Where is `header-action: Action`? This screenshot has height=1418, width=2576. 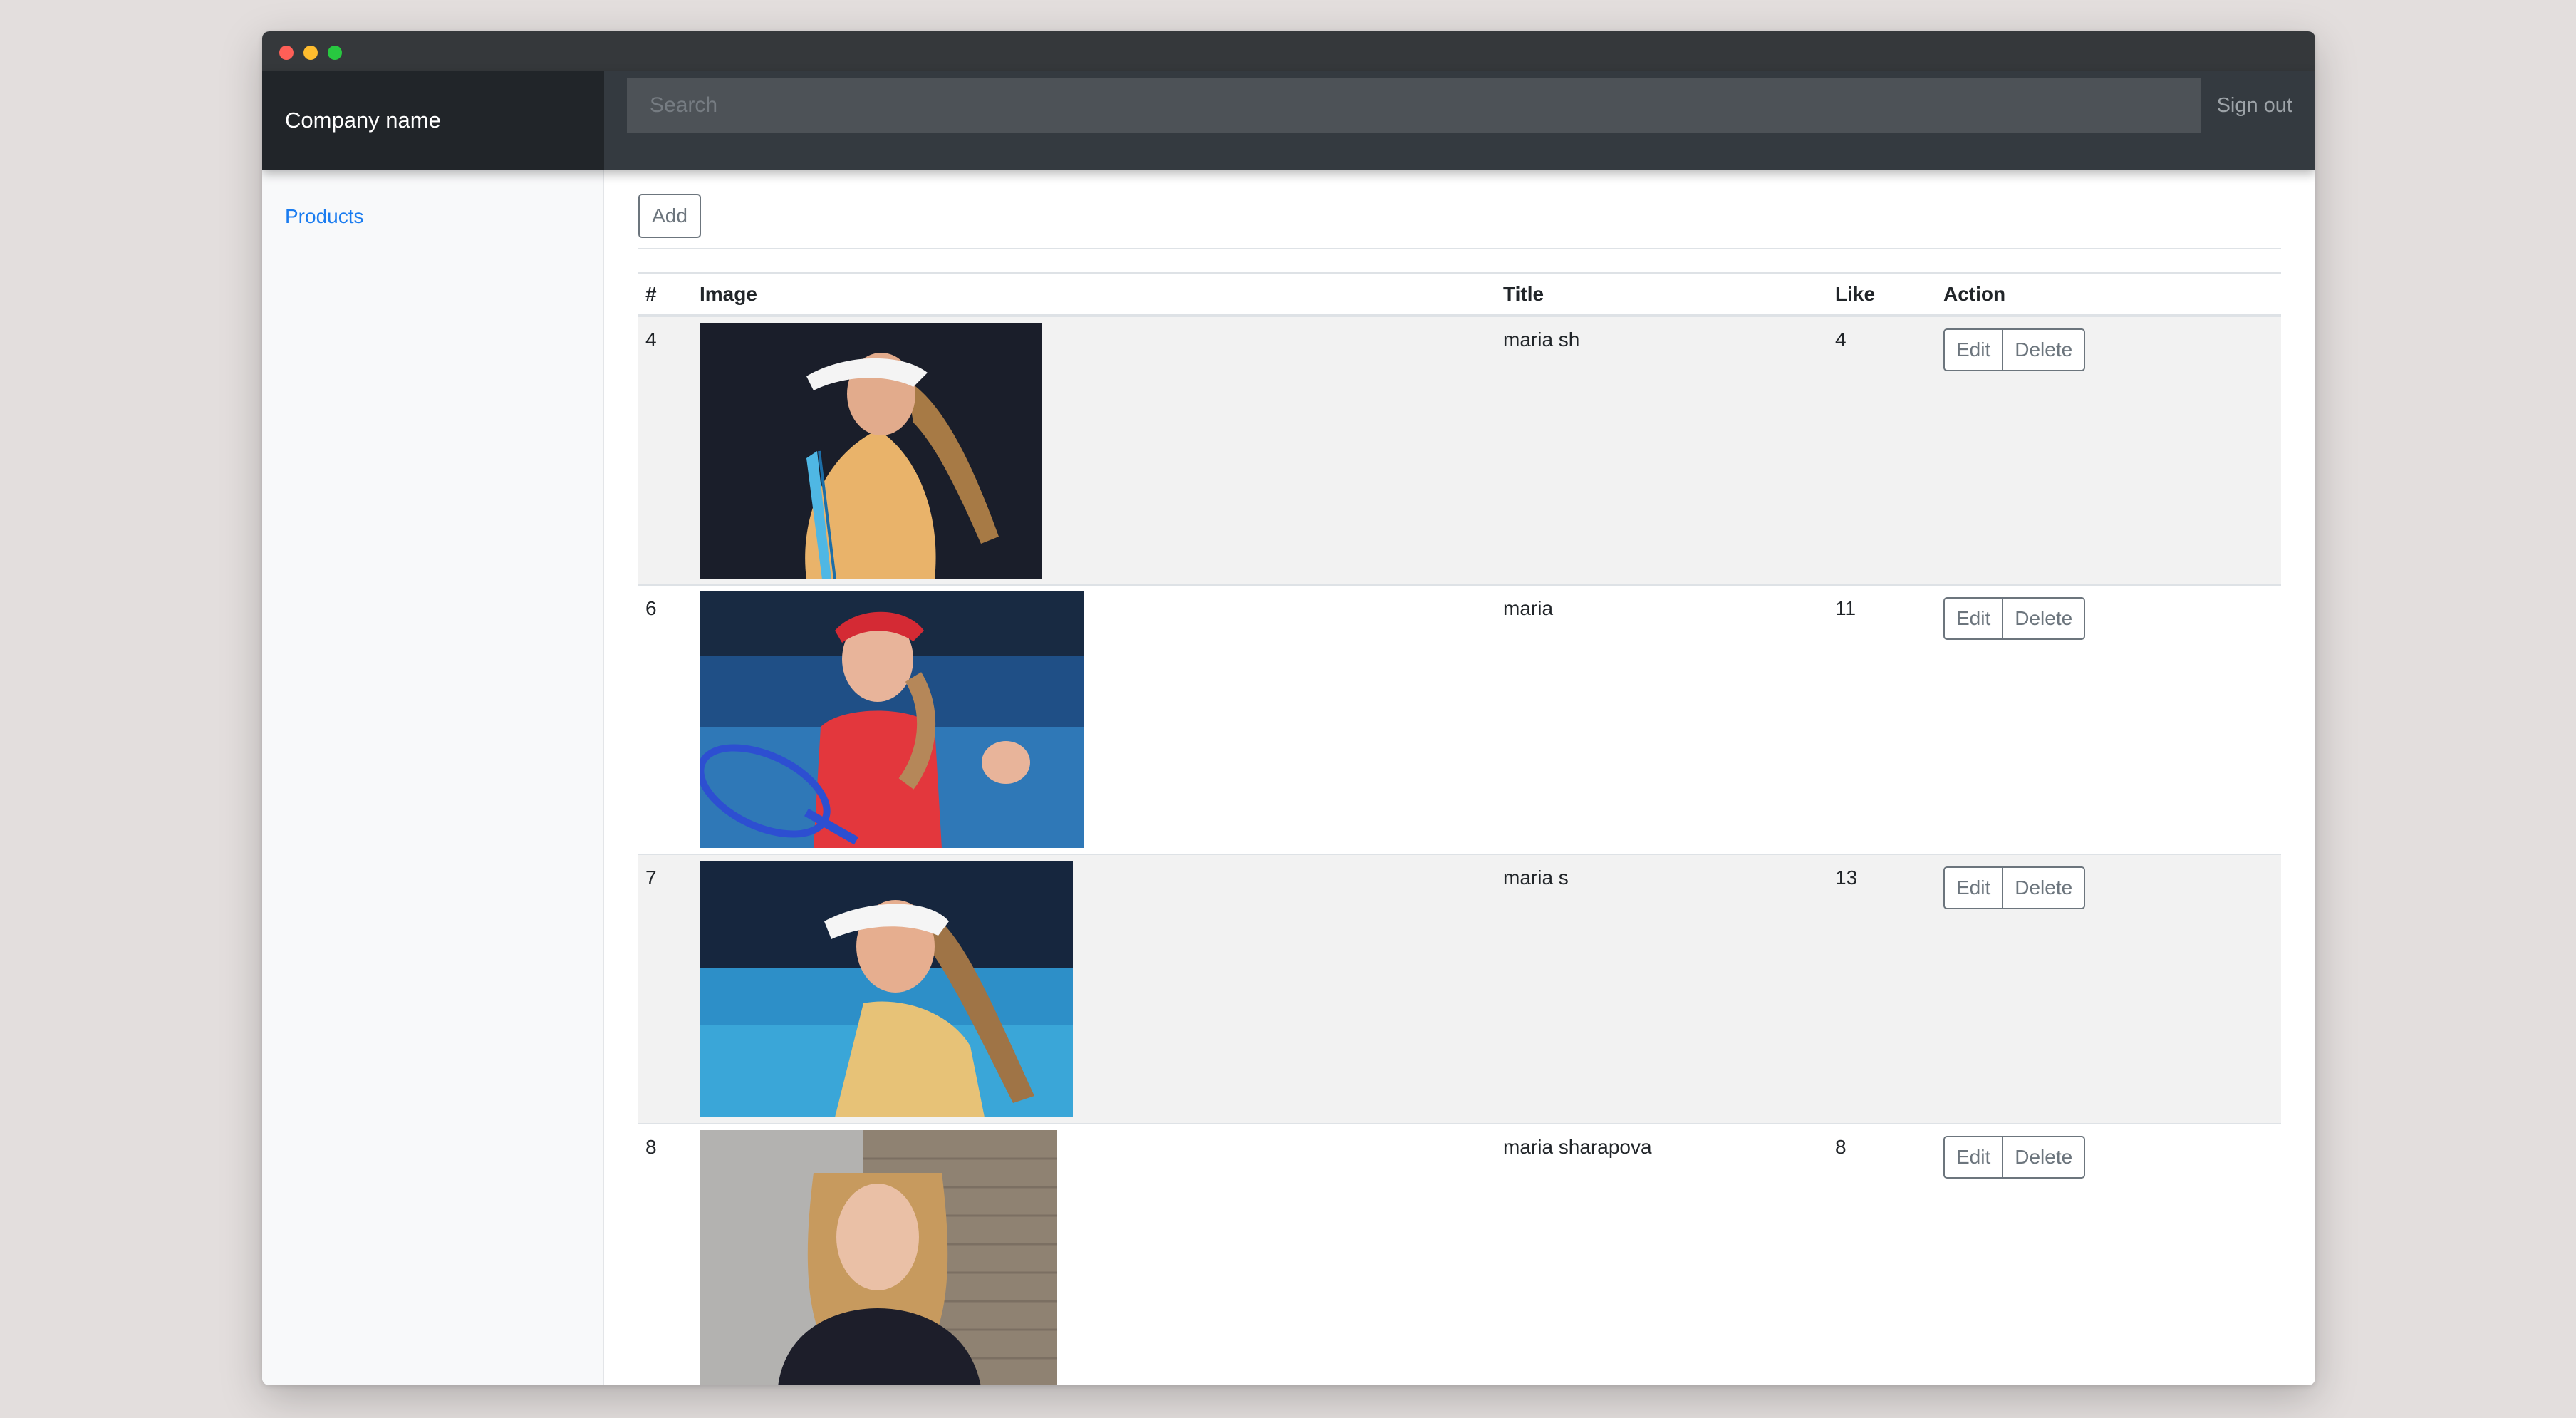
header-action: Action is located at coordinates (2108, 294).